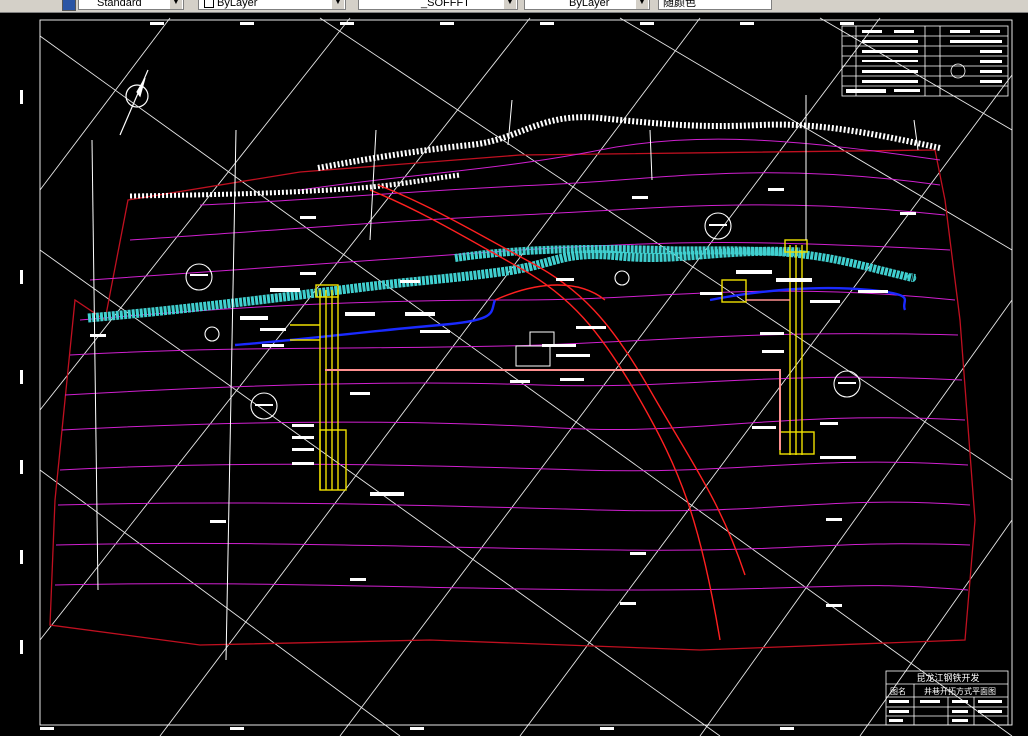  I want to click on title-block-company: 昆龙江钢铁开发, so click(947, 678).